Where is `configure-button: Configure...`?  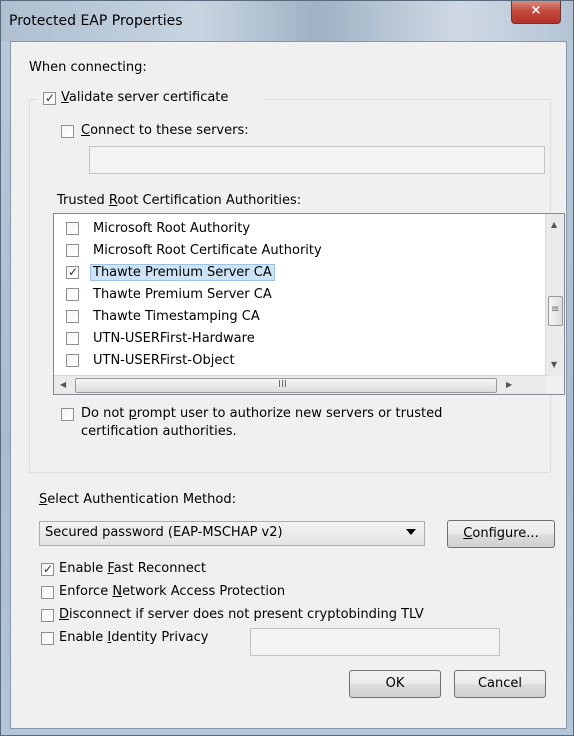
configure-button: Configure... is located at coordinates (501, 534).